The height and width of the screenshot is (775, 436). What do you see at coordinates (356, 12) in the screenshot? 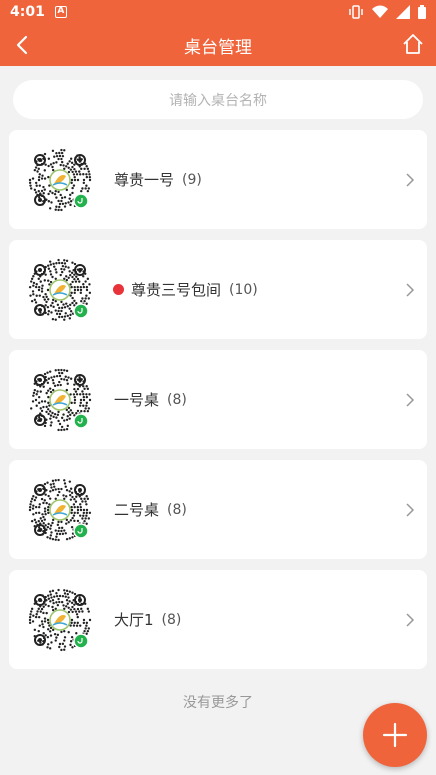
I see `vibrate-icon` at bounding box center [356, 12].